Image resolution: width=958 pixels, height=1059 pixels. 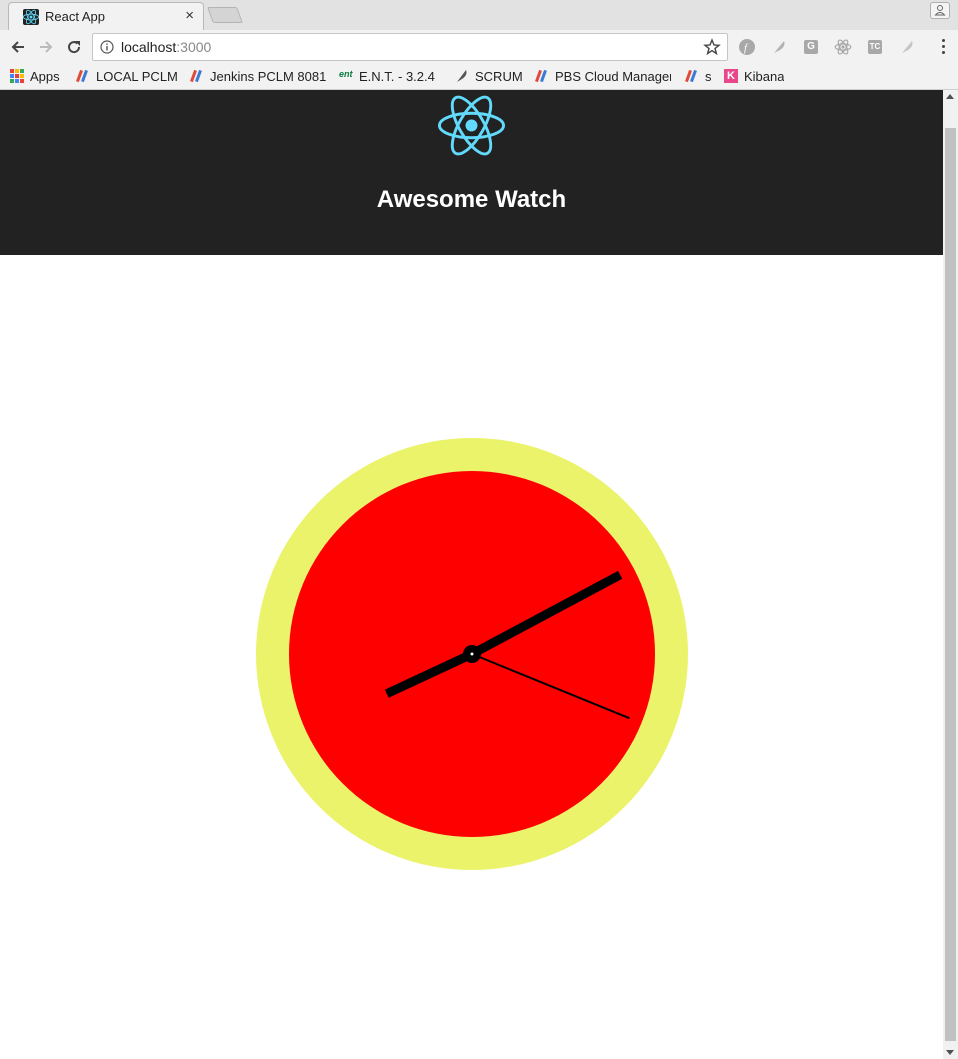 I want to click on vertical-scrollbar, so click(x=950, y=574).